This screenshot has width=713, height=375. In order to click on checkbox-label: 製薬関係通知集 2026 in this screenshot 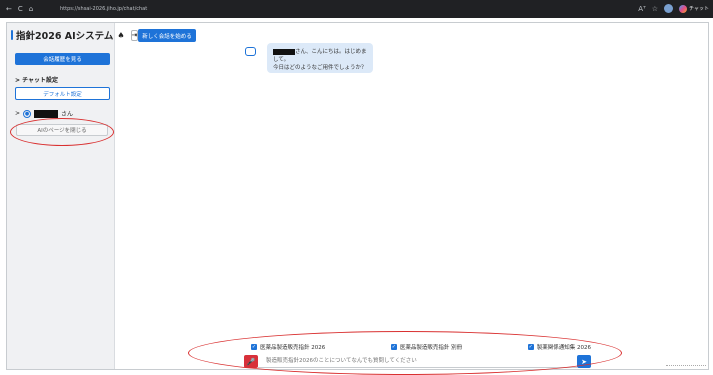, I will do `click(563, 348)`.